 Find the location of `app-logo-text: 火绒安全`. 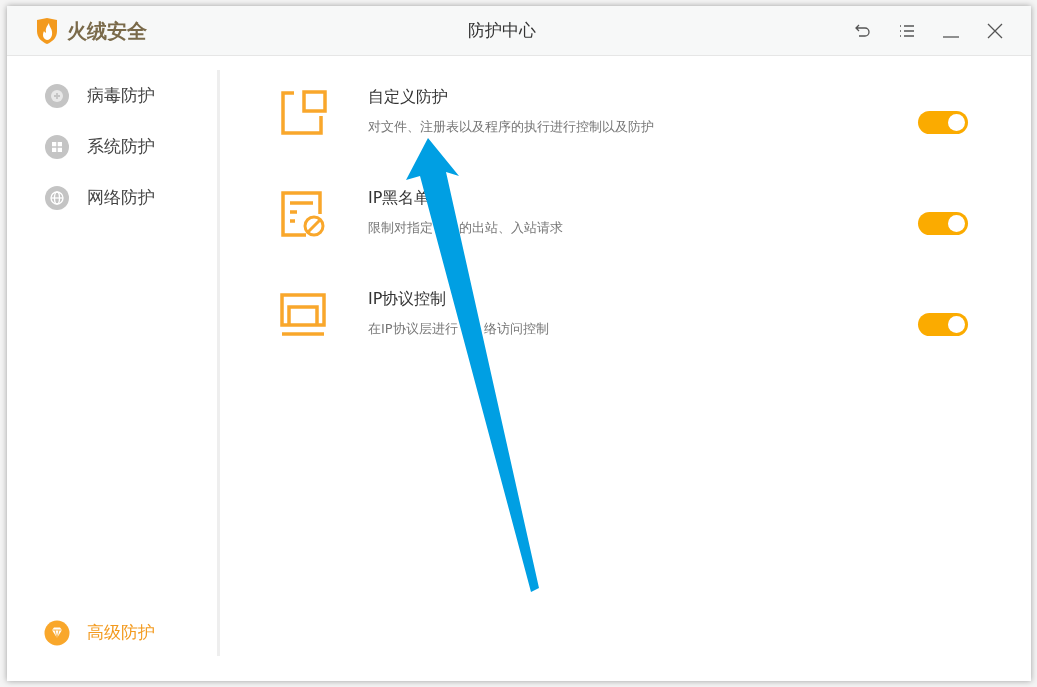

app-logo-text: 火绒安全 is located at coordinates (107, 31).